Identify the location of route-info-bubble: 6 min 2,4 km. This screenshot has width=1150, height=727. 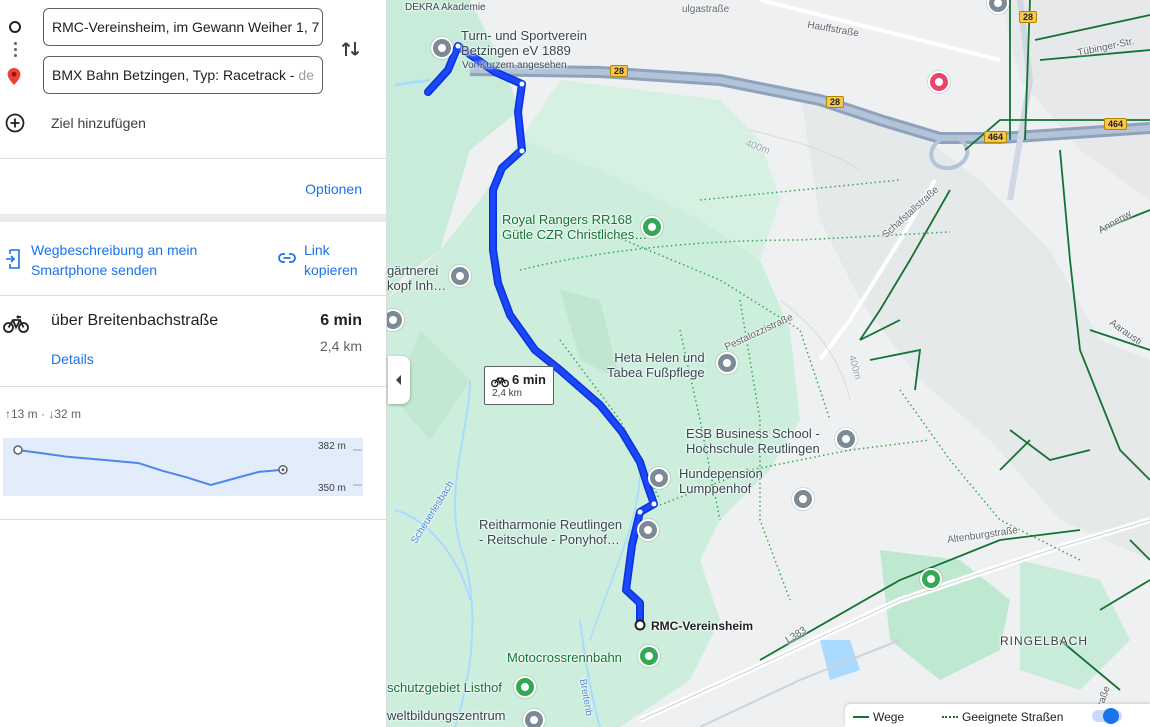
(519, 385).